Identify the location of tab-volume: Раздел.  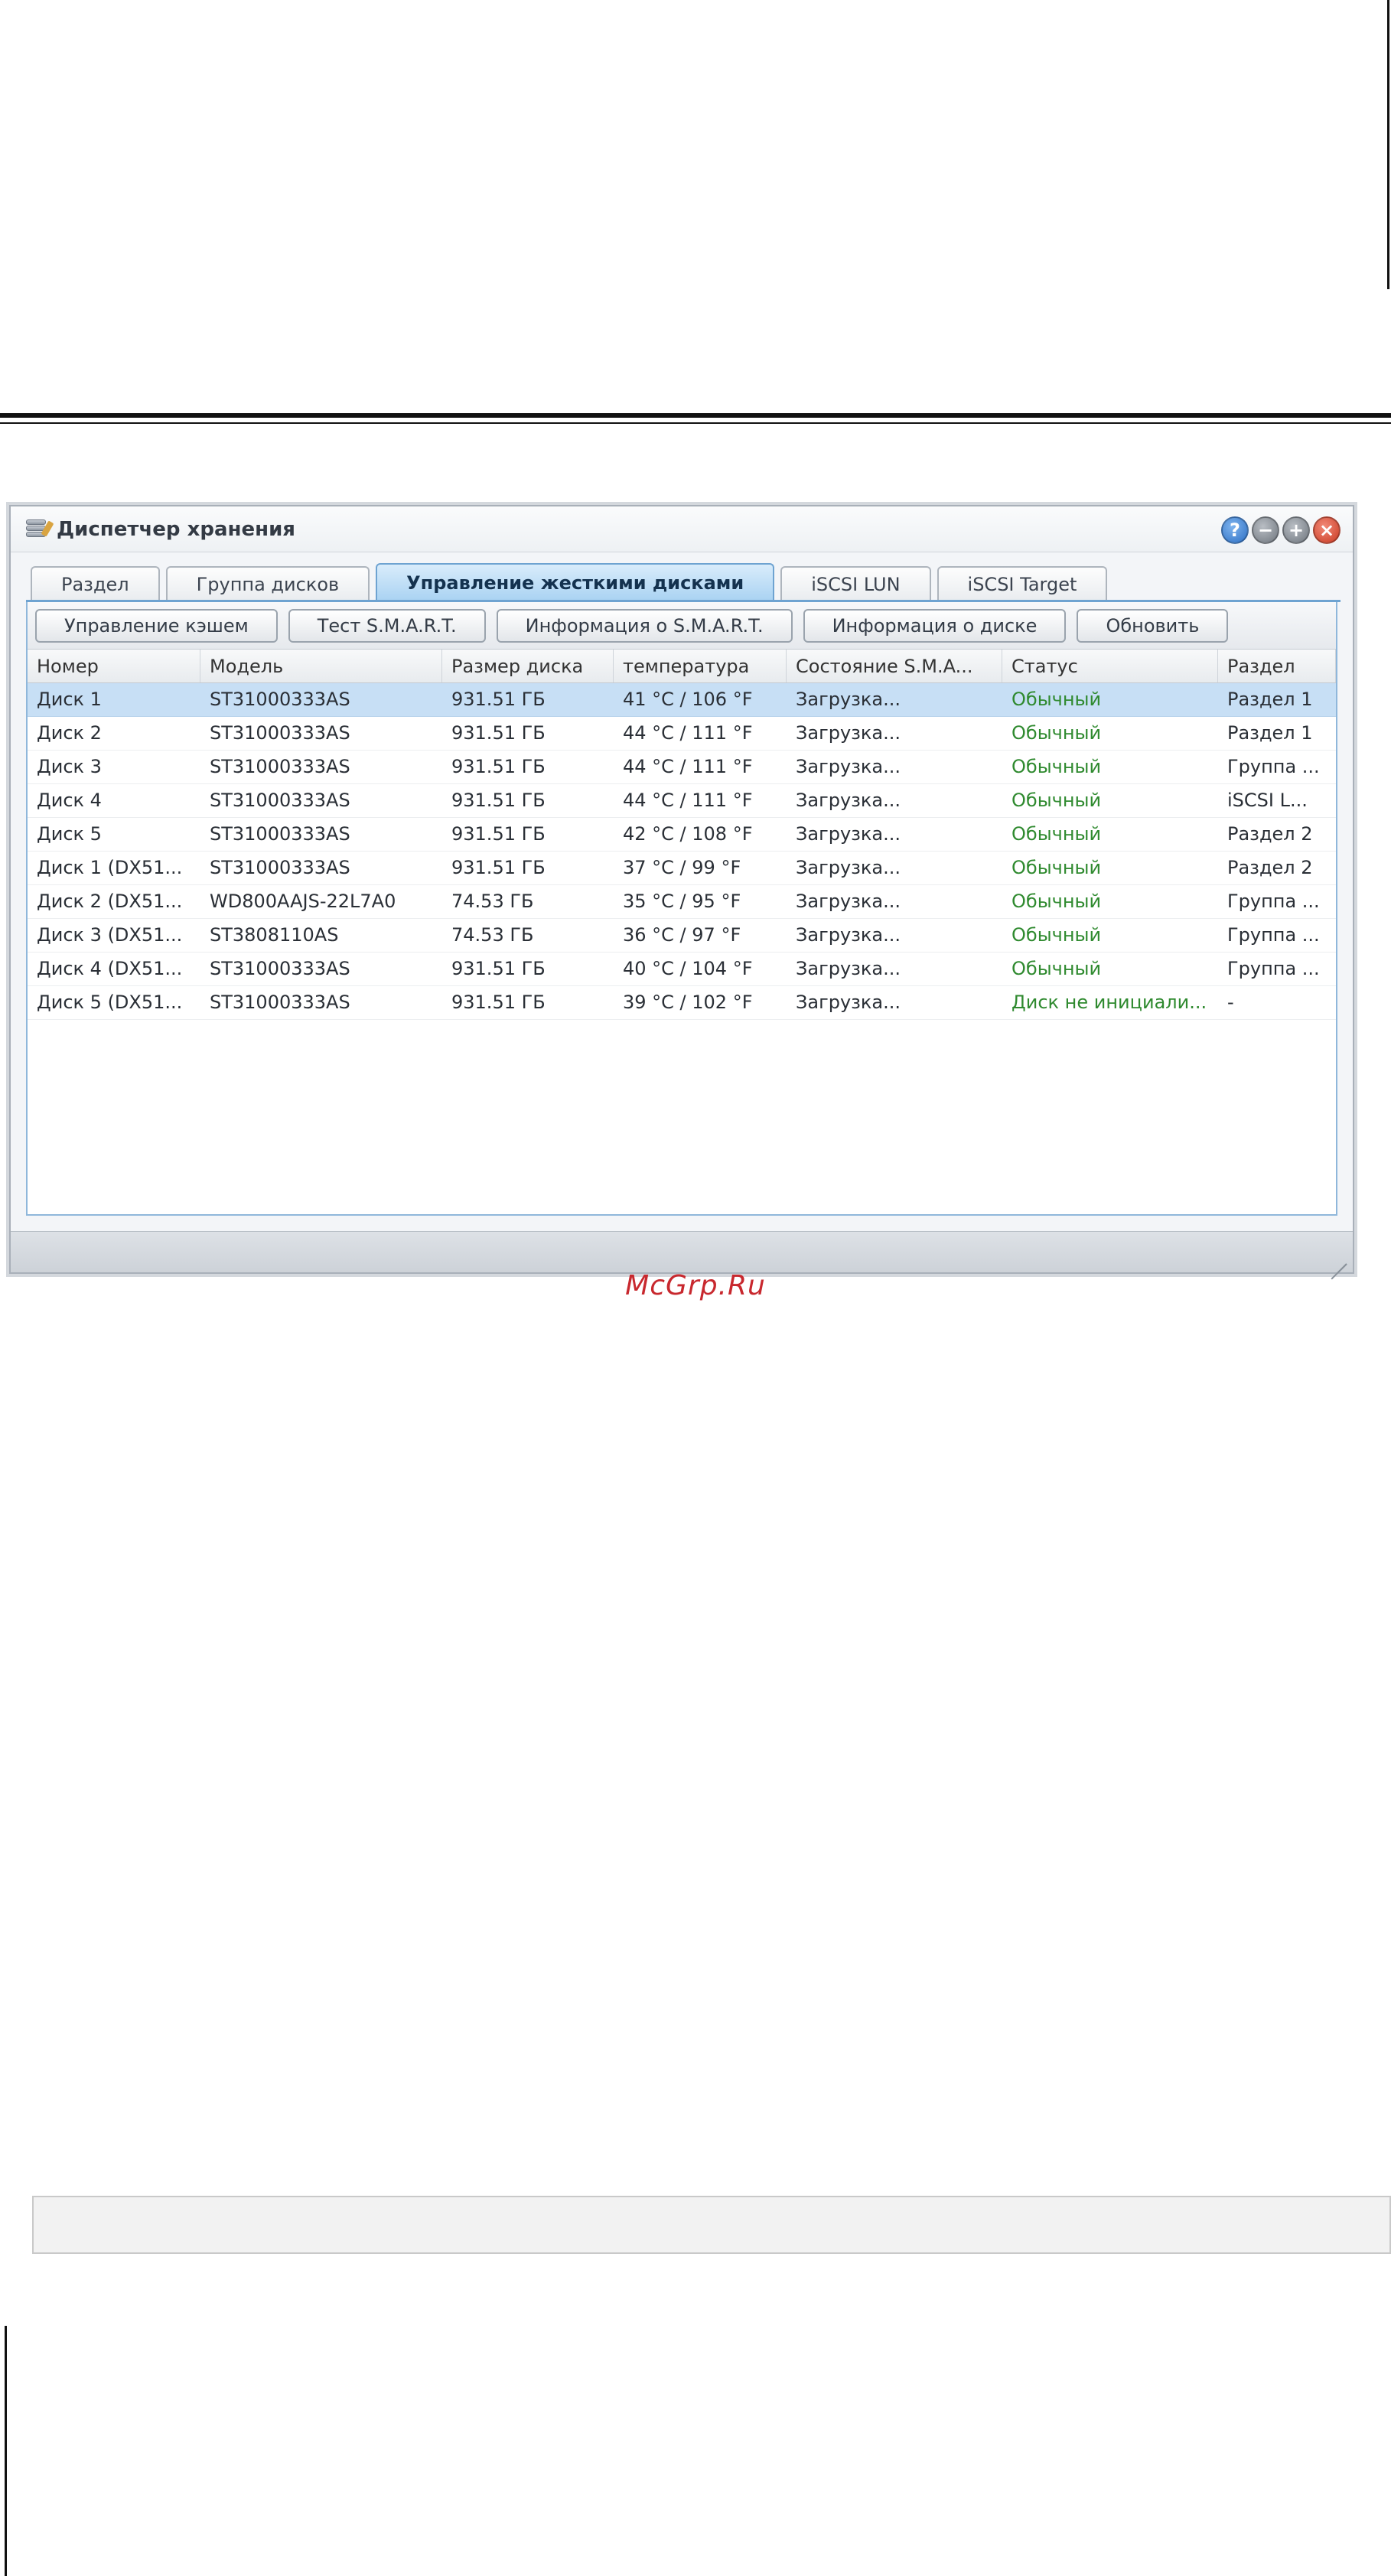
(95, 584).